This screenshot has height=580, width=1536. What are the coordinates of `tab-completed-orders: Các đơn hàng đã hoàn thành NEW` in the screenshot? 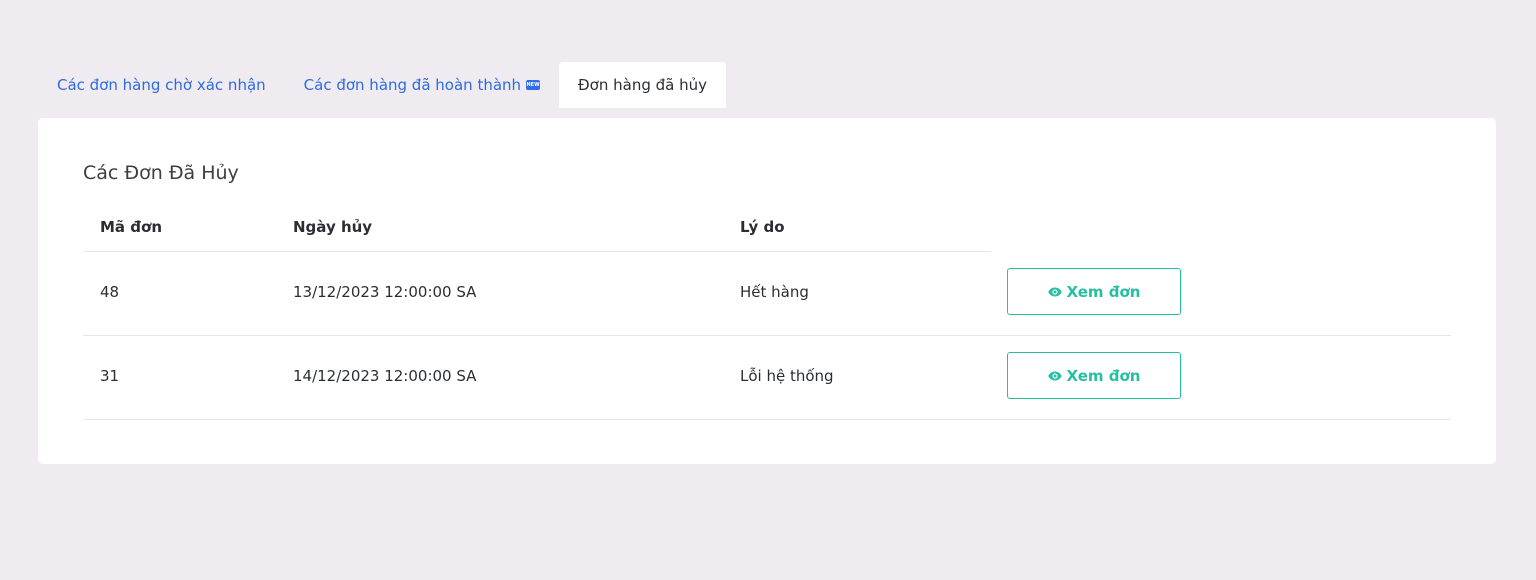 It's located at (422, 85).